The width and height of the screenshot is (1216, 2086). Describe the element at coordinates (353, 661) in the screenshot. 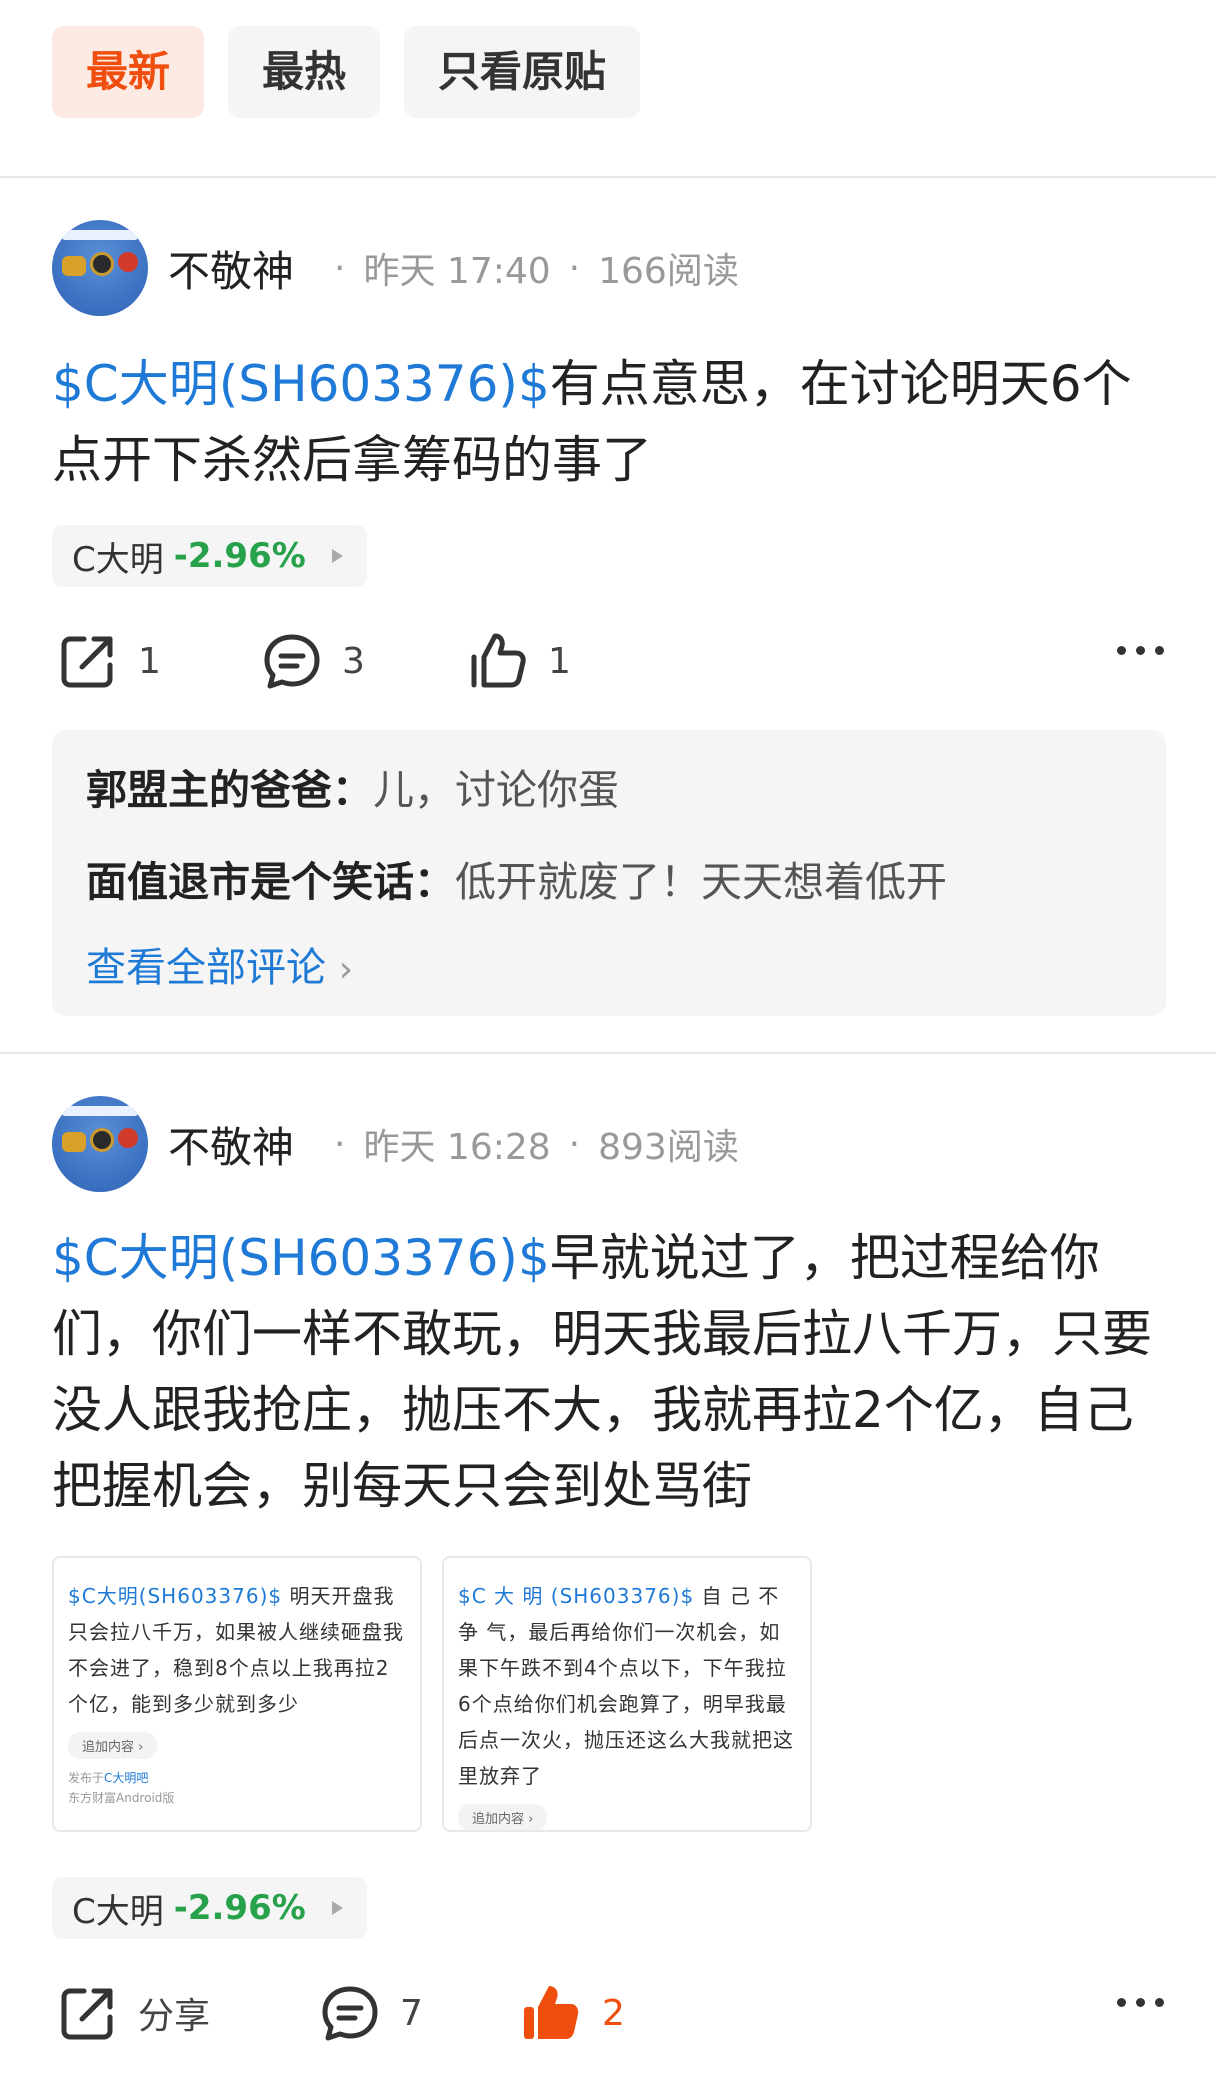

I see `comment-count: 3` at that location.